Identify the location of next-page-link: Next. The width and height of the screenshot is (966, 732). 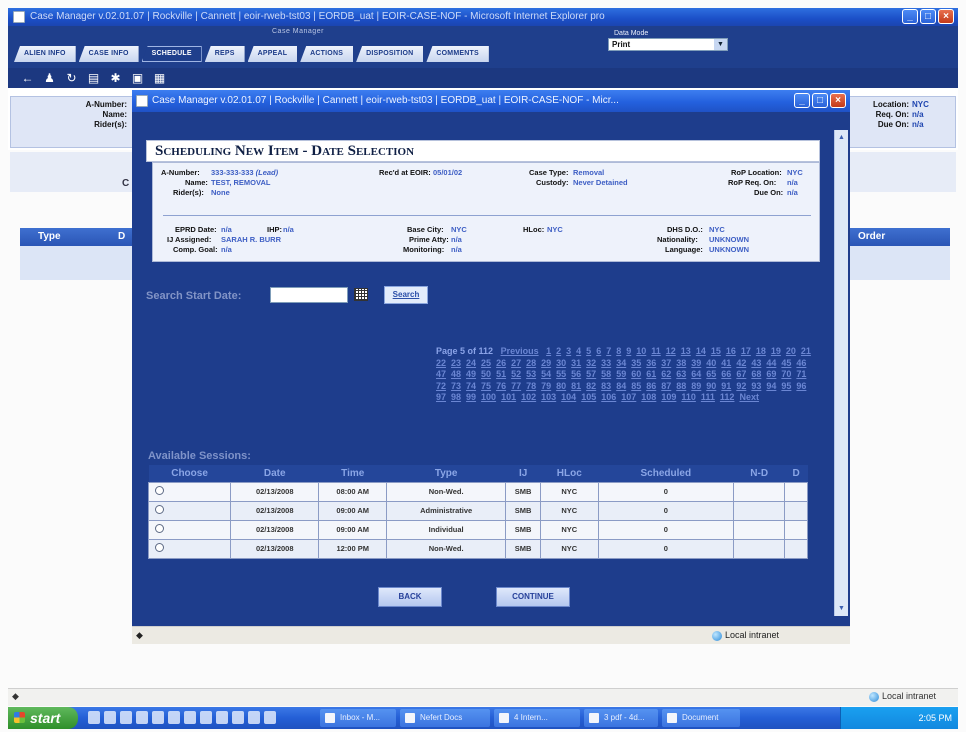
(749, 398).